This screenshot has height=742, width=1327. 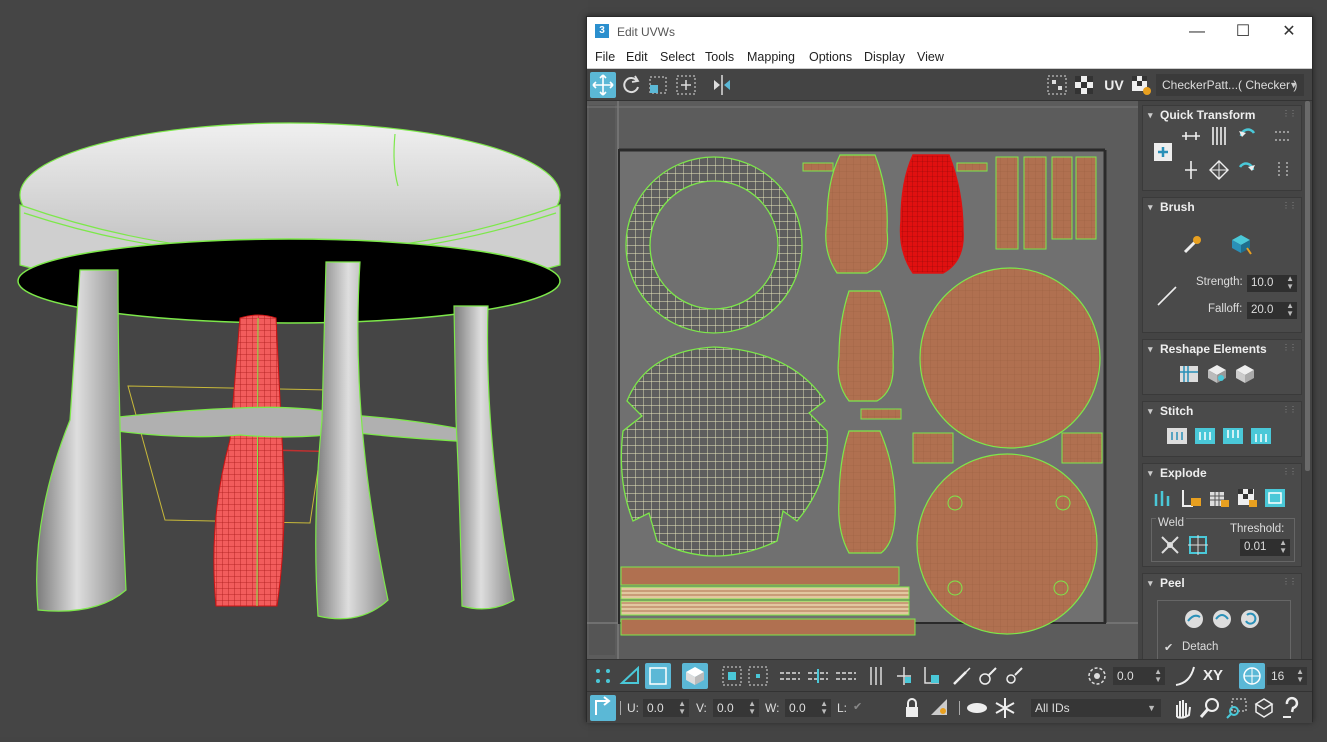 What do you see at coordinates (1247, 498) in the screenshot?
I see `split-by-uv-icon` at bounding box center [1247, 498].